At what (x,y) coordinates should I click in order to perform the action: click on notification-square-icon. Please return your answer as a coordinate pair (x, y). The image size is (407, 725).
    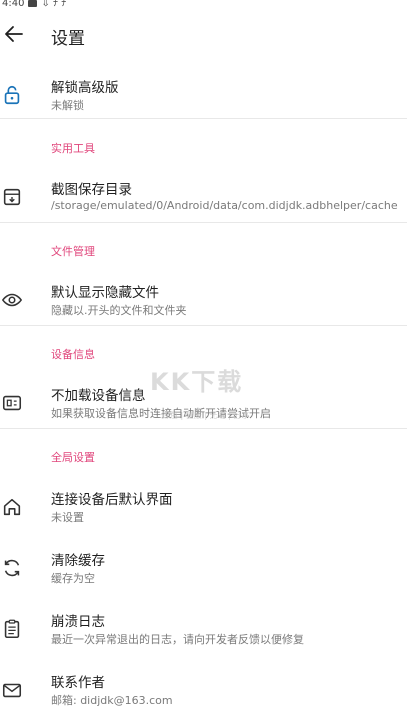
    Looking at the image, I should click on (33, 3).